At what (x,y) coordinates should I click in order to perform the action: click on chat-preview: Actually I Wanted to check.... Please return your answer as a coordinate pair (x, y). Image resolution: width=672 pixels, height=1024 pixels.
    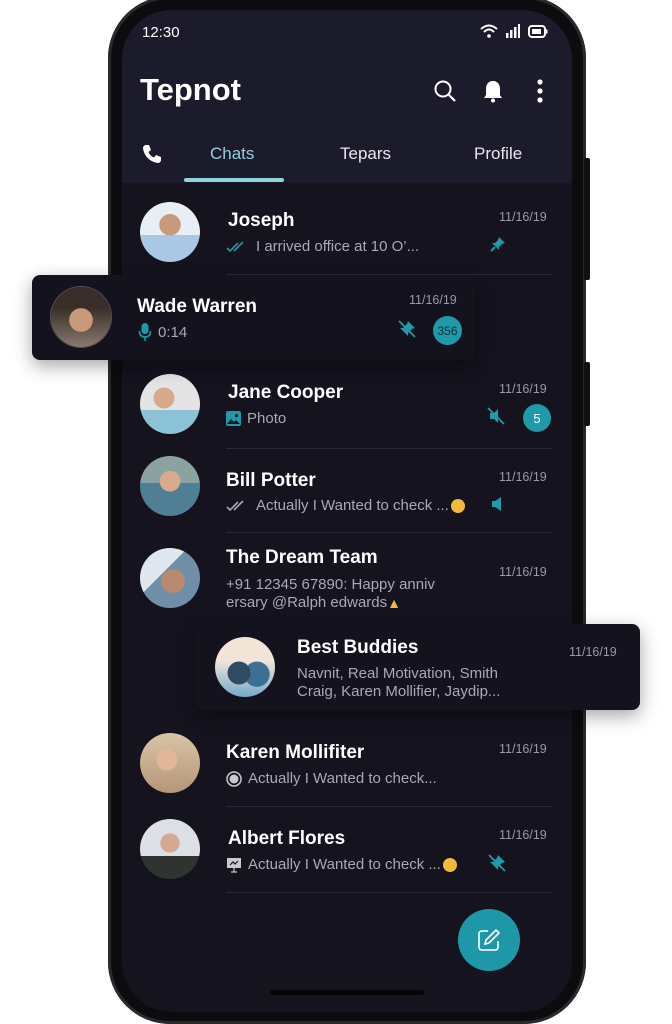
    Looking at the image, I should click on (331, 778).